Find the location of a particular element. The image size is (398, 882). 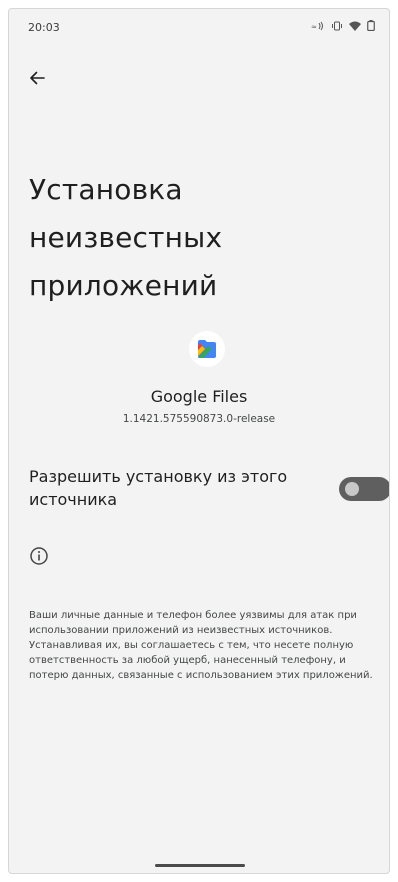

back-button is located at coordinates (37, 80).